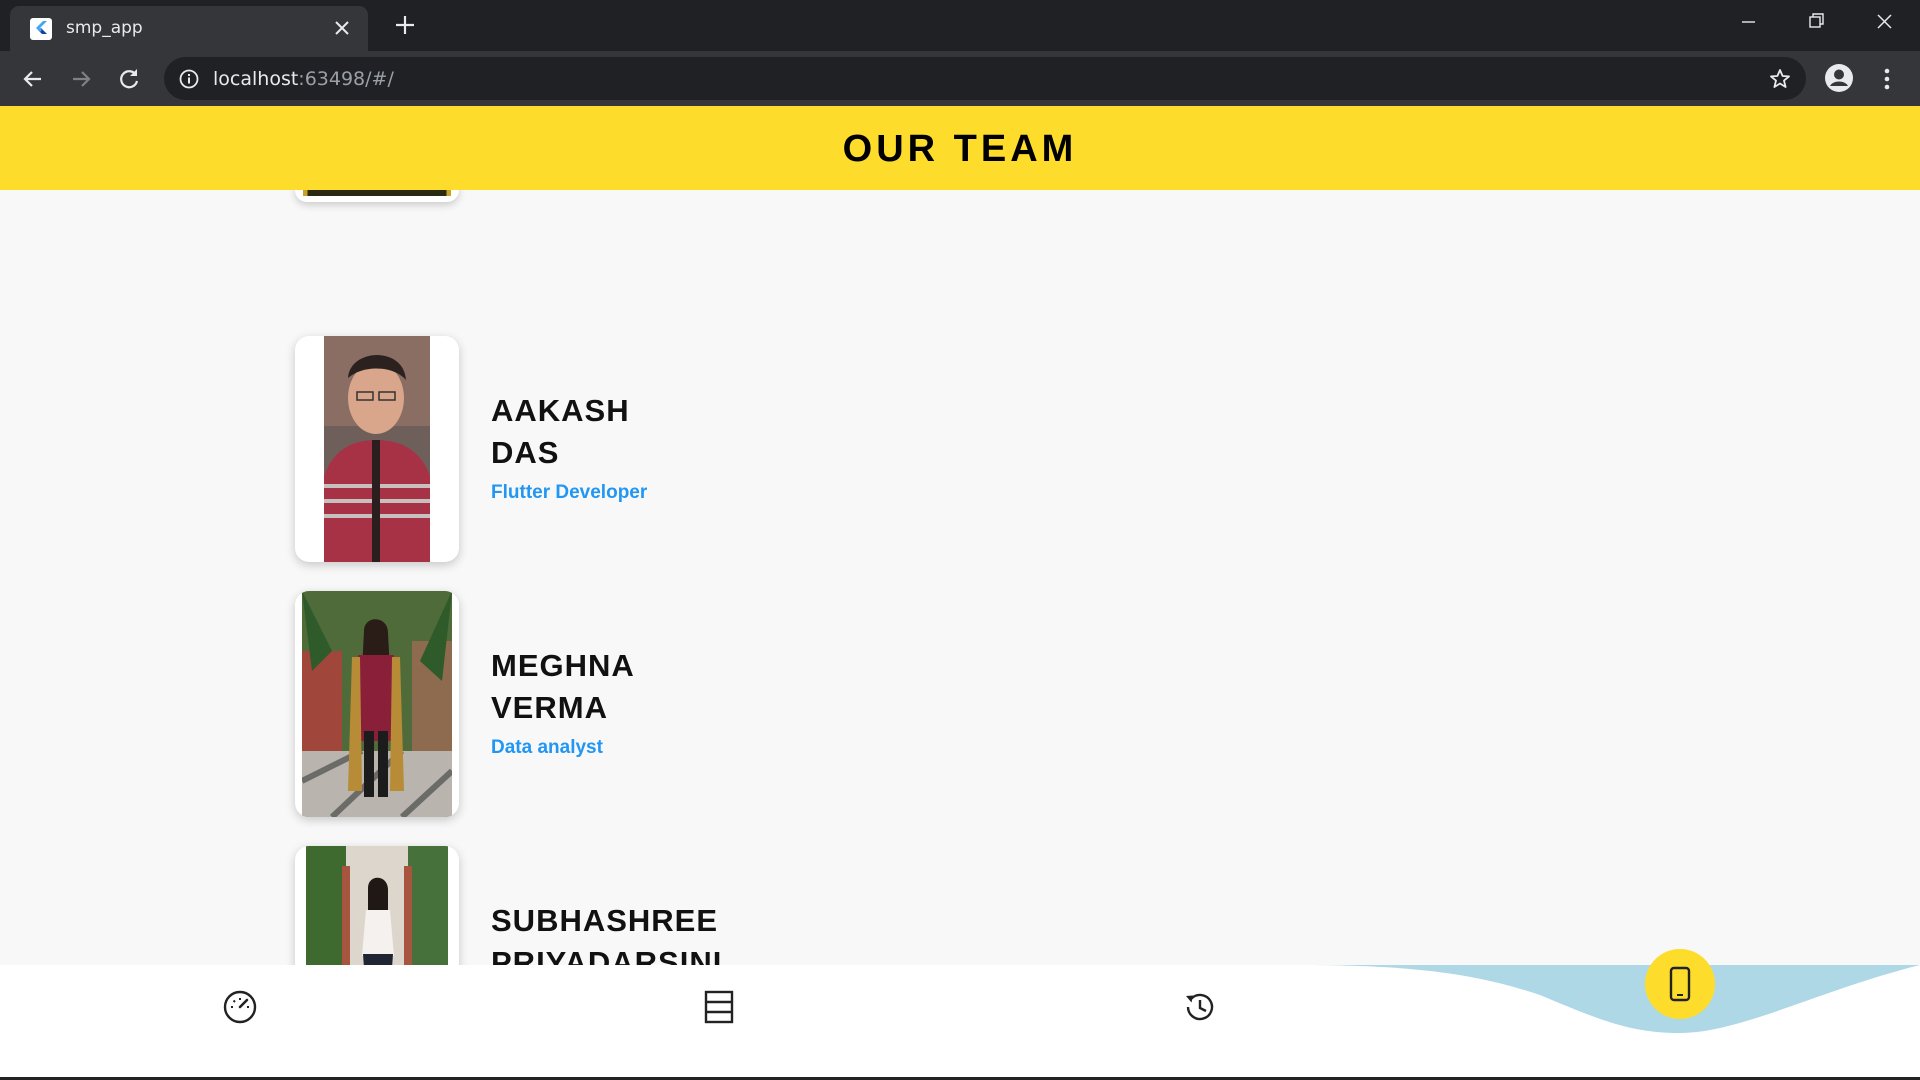 Image resolution: width=1920 pixels, height=1080 pixels. Describe the element at coordinates (745, 704) in the screenshot. I see `team-member-card: MEGHNA VERMA Data analyst` at that location.